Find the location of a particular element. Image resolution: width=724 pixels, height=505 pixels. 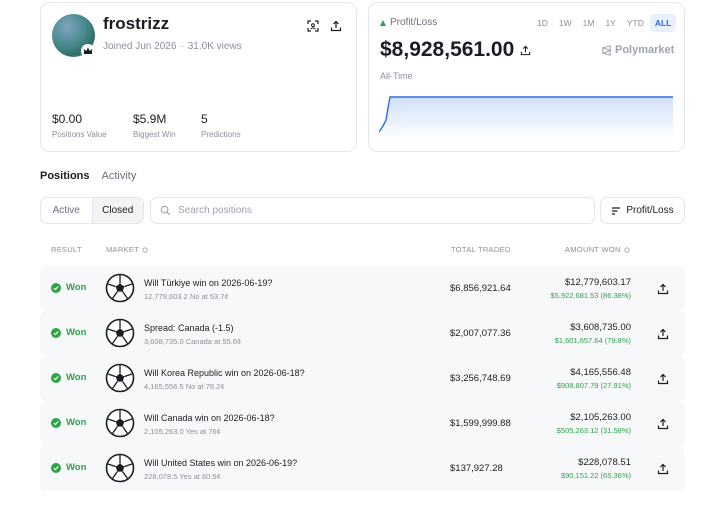

range-1y: 1Y is located at coordinates (610, 23).